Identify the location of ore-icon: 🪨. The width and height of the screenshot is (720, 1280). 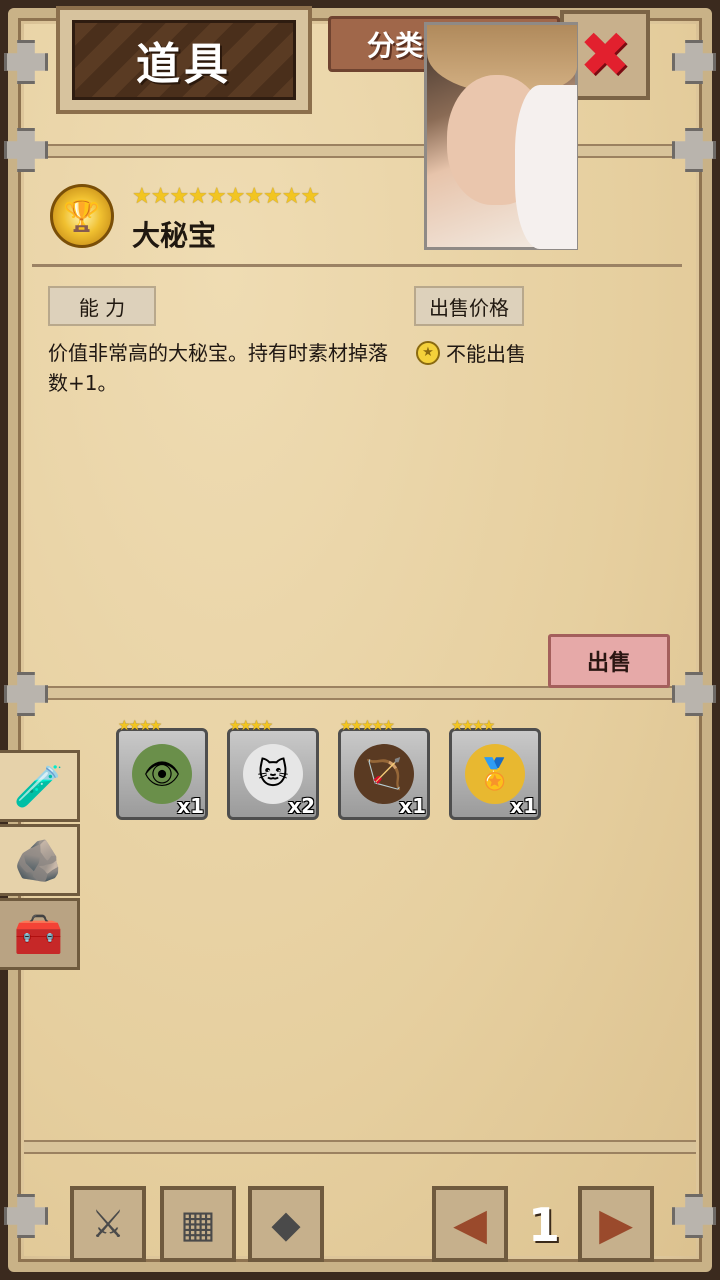
(38, 860).